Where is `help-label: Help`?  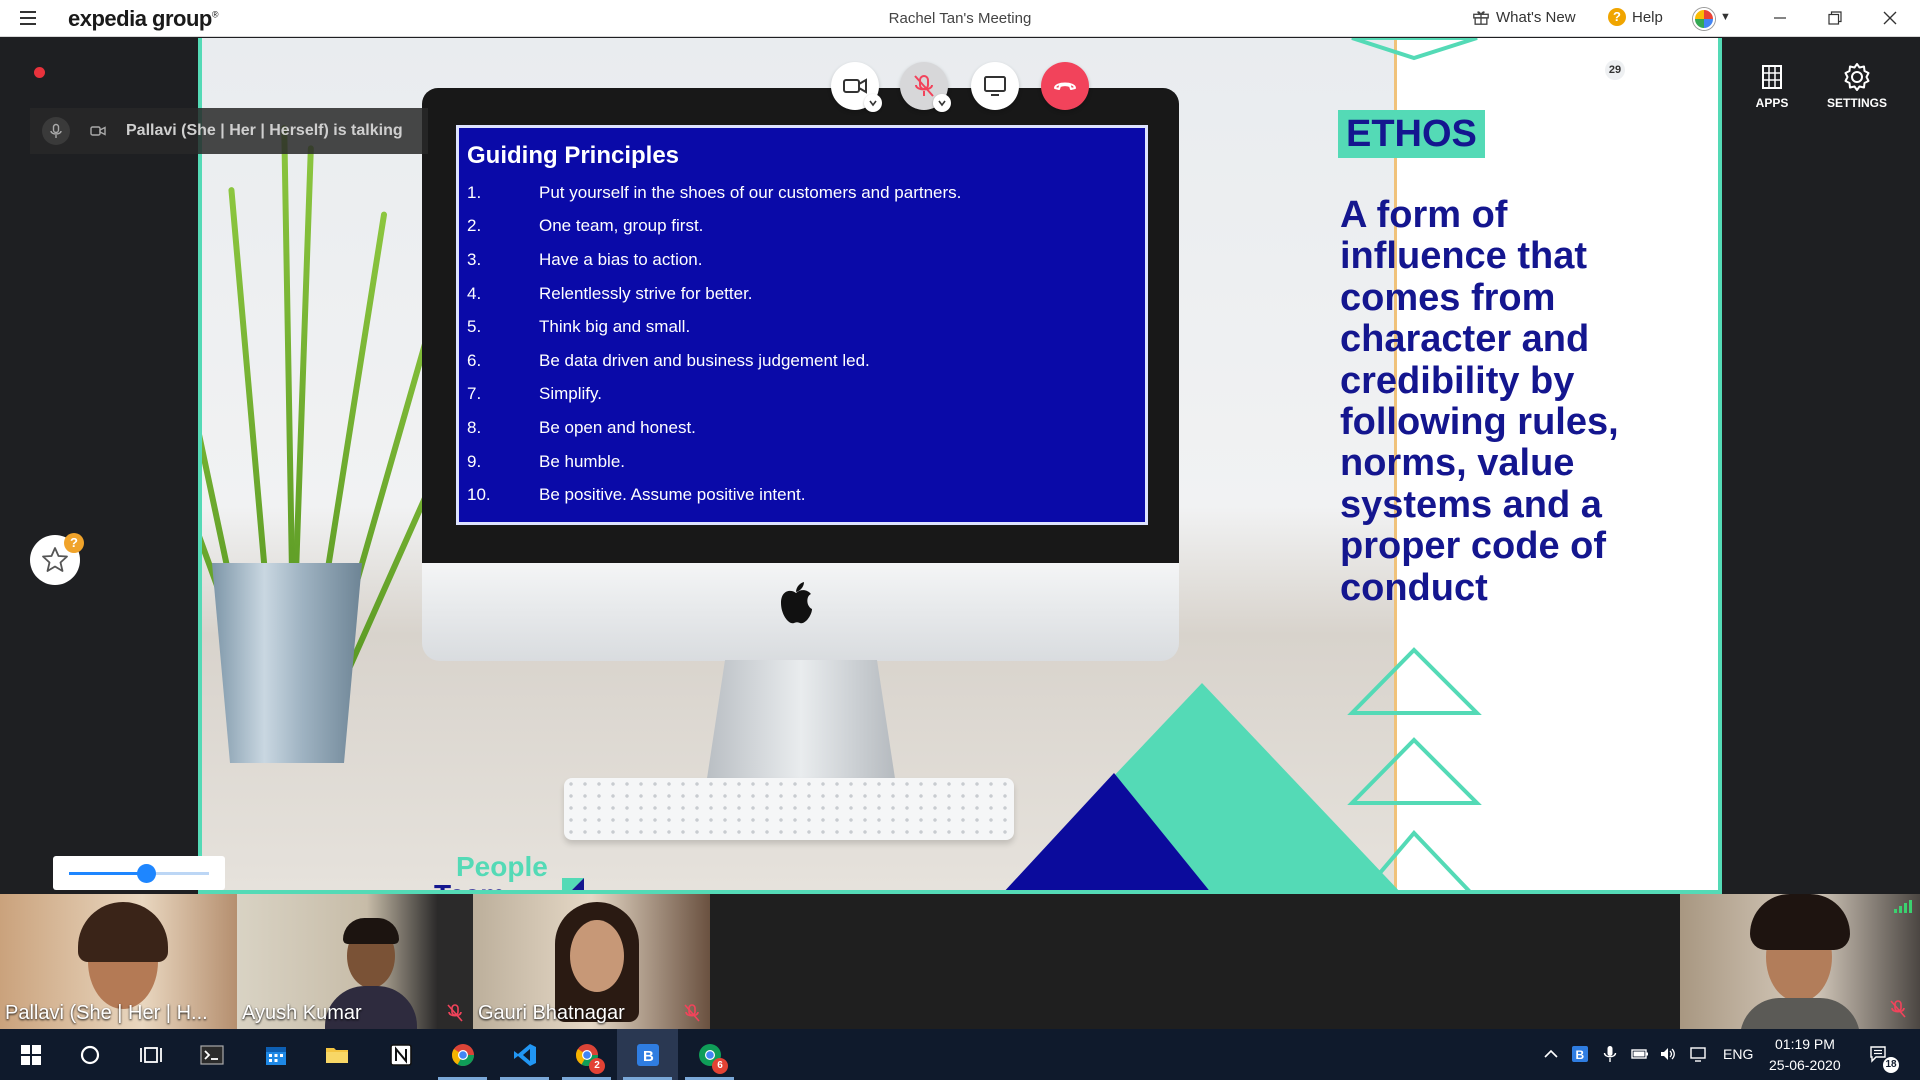
help-label: Help is located at coordinates (1647, 17).